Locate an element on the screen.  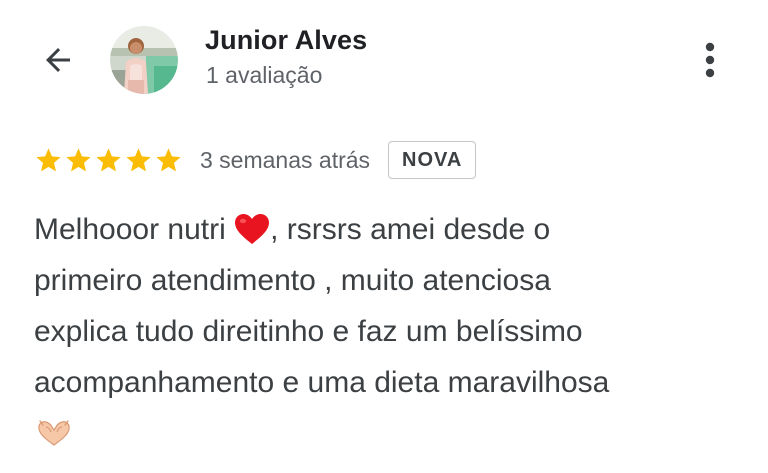
red-heart-icon is located at coordinates (252, 229).